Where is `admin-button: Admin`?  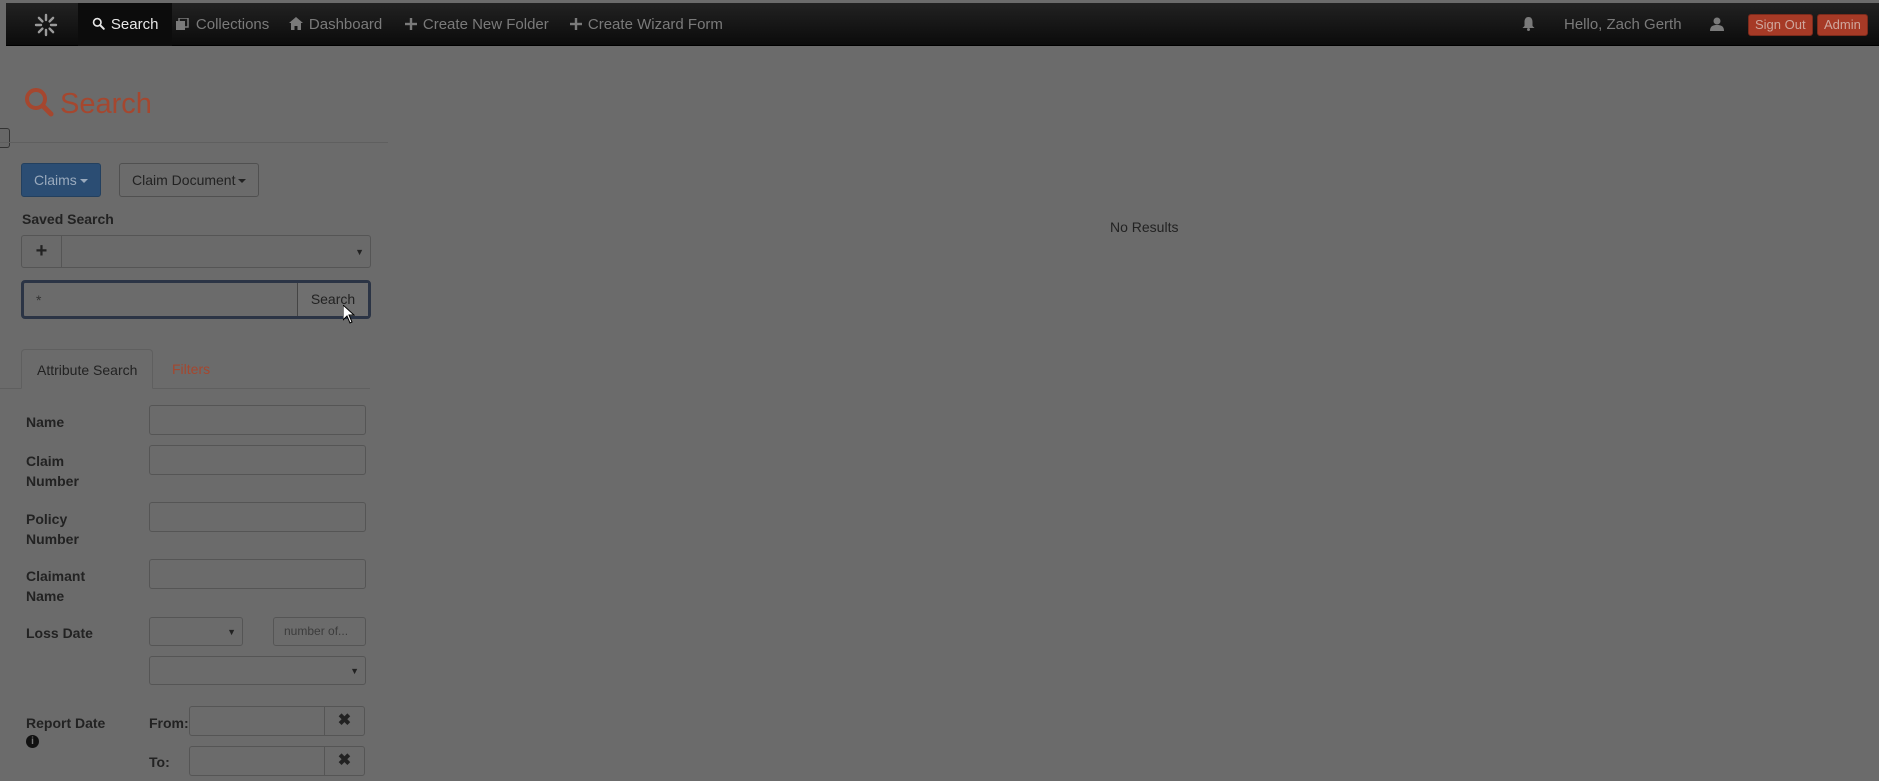
admin-button: Admin is located at coordinates (1842, 25).